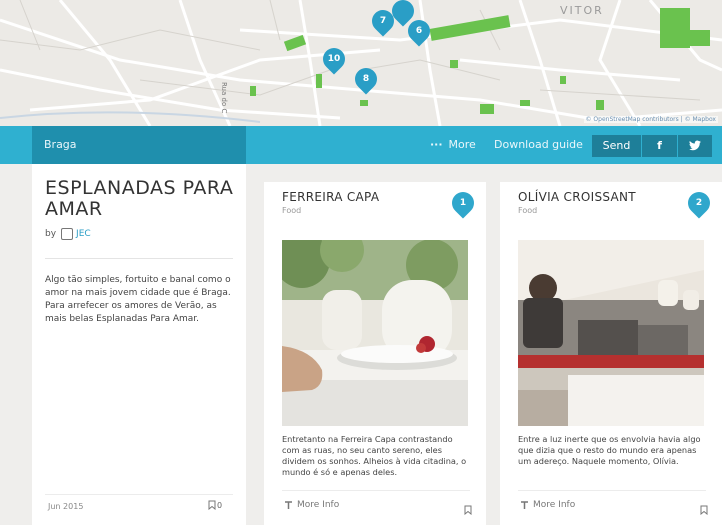 This screenshot has height=525, width=722. What do you see at coordinates (220, 505) in the screenshot?
I see `save-count: 0` at bounding box center [220, 505].